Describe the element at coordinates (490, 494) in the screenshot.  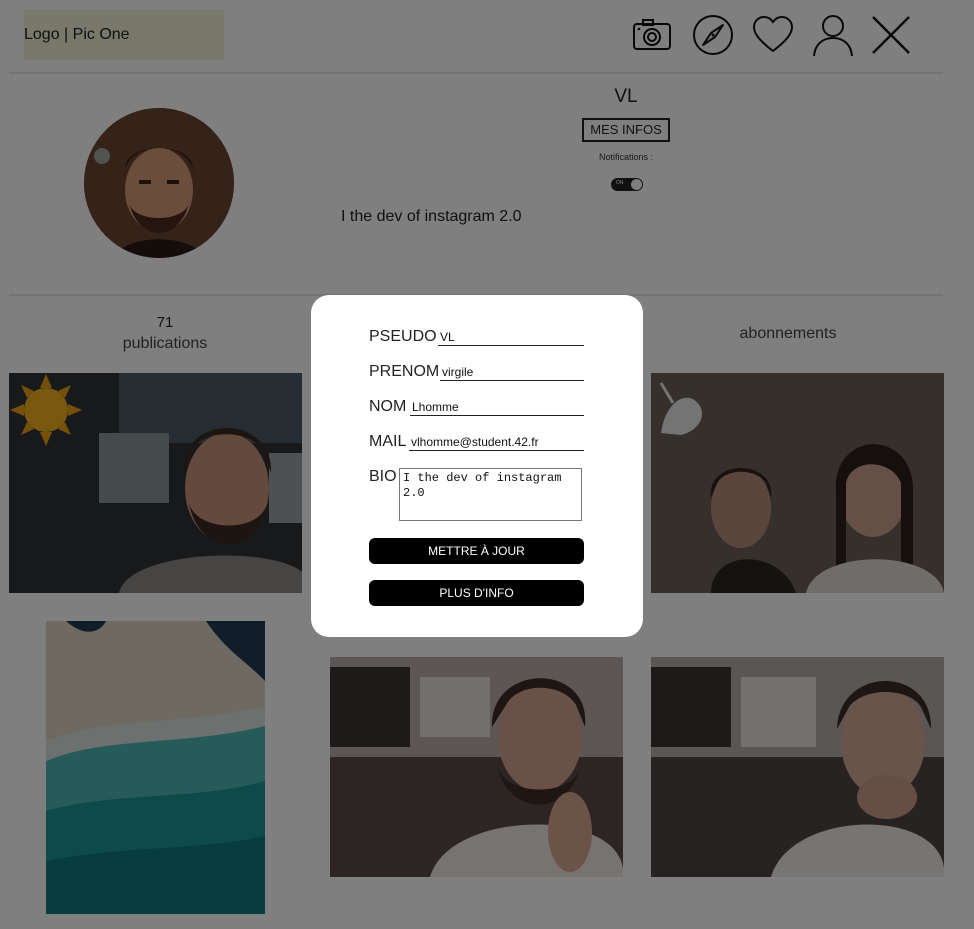
I see `bio-textarea: I the dev of instagram 2.0` at that location.